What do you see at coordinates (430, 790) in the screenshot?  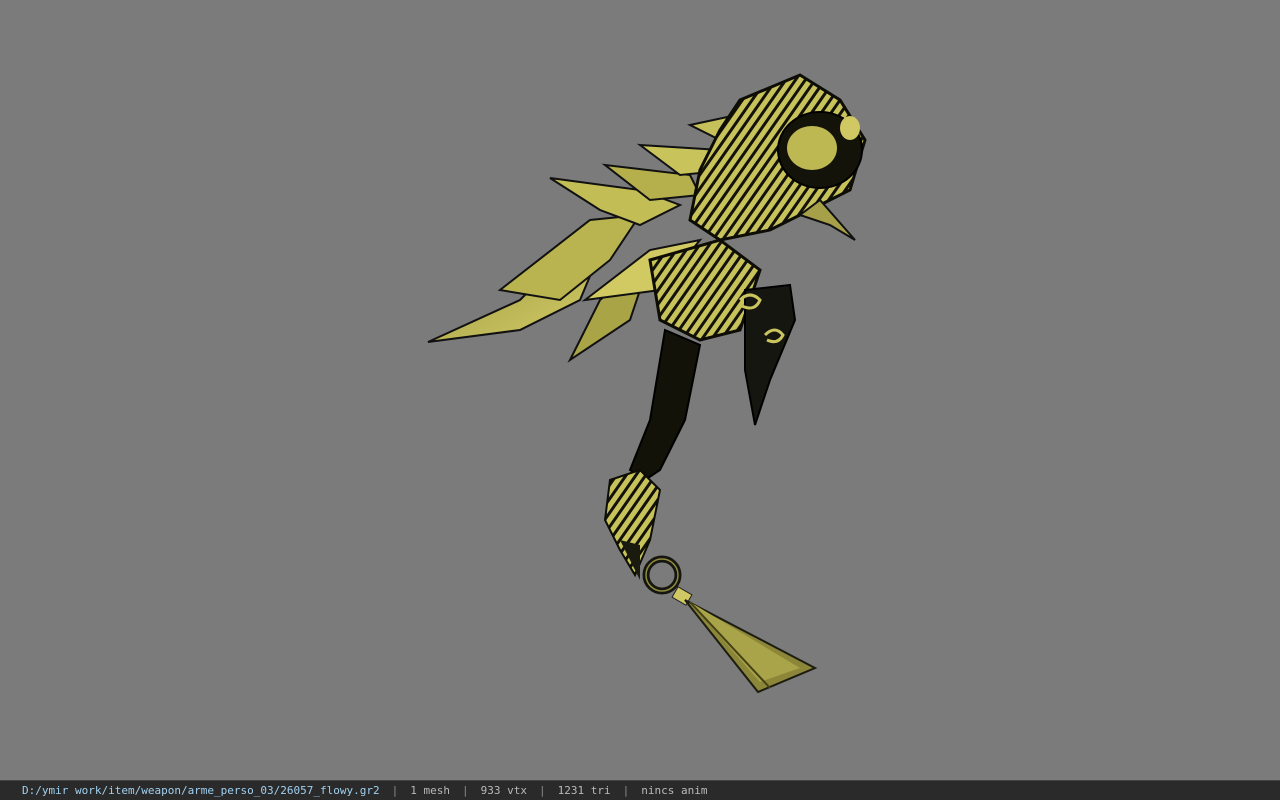 I see `mesh-count: 1 mesh` at bounding box center [430, 790].